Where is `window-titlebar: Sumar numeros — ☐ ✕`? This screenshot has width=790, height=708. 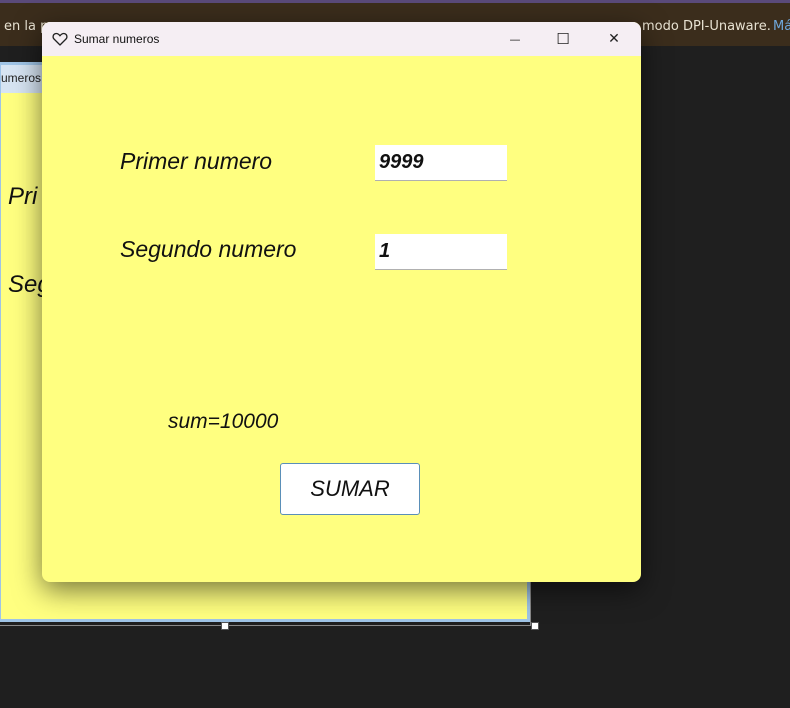 window-titlebar: Sumar numeros — ☐ ✕ is located at coordinates (341, 39).